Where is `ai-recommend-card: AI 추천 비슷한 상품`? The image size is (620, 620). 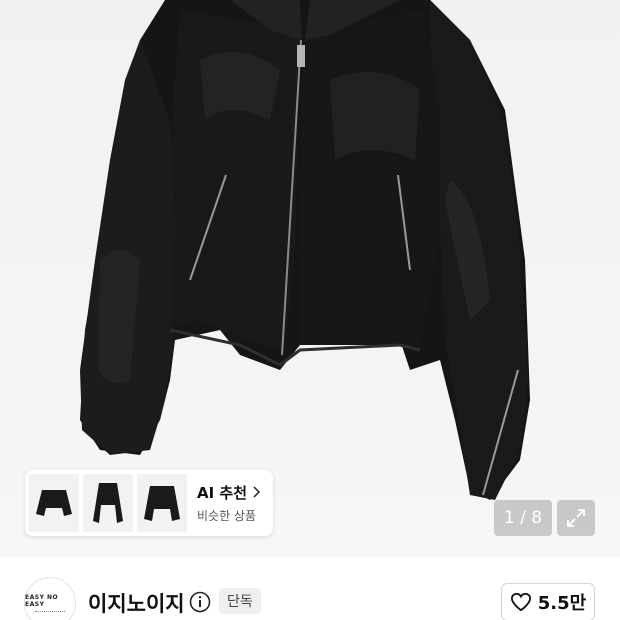
ai-recommend-card: AI 추천 비슷한 상품 is located at coordinates (149, 503).